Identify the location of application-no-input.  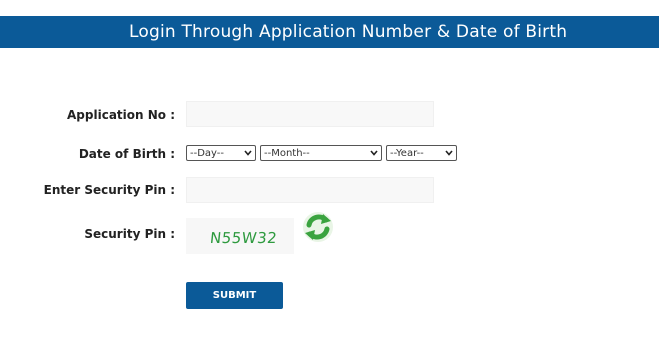
(310, 114).